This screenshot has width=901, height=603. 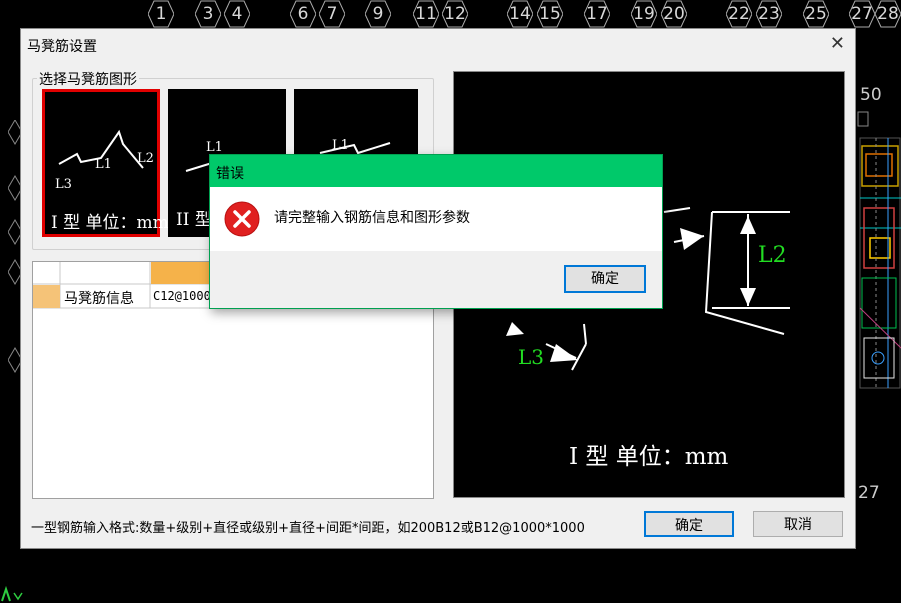 What do you see at coordinates (605, 279) in the screenshot?
I see `error-ok-button: 确定` at bounding box center [605, 279].